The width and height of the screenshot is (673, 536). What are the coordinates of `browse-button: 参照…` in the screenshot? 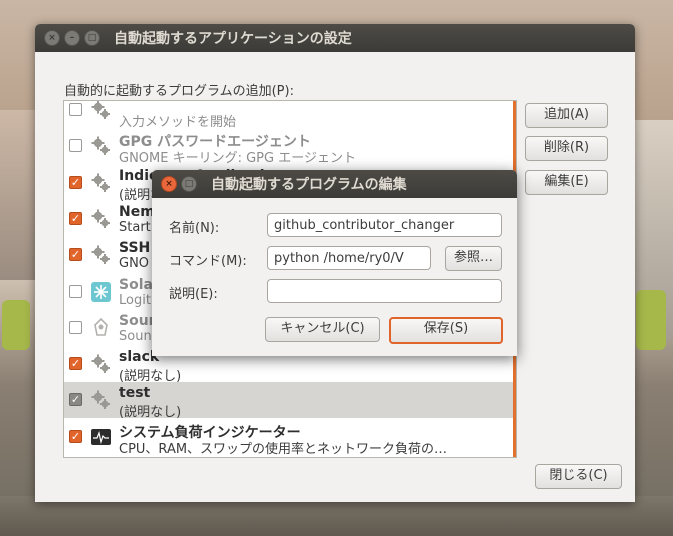 It's located at (473, 258).